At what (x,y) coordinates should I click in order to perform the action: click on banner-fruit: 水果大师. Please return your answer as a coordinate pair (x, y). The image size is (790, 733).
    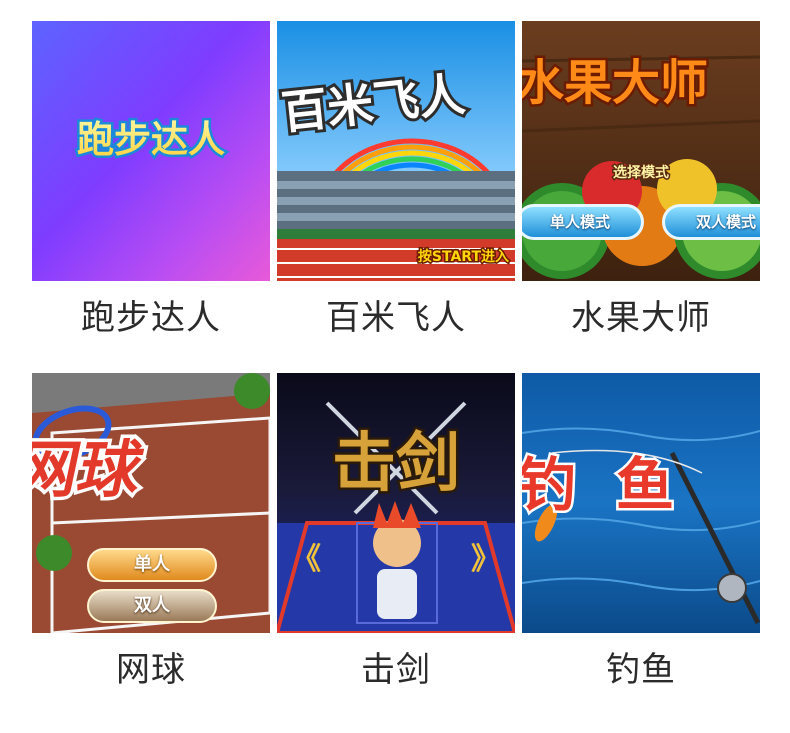
    Looking at the image, I should click on (615, 83).